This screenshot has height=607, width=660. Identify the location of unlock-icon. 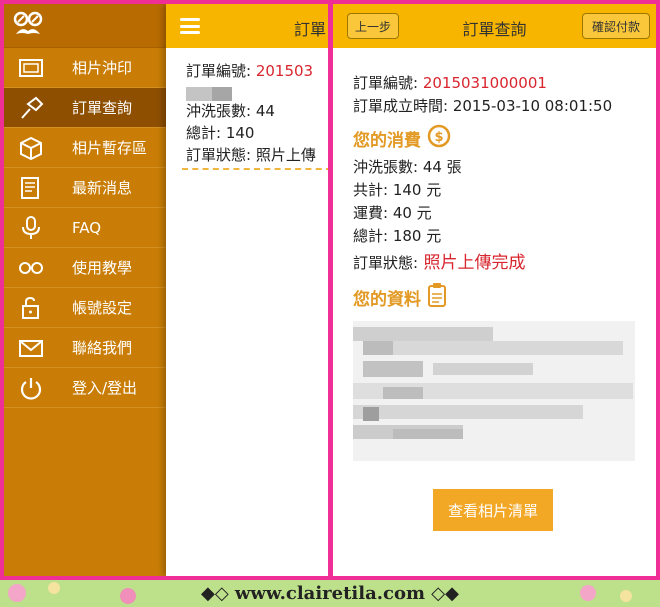
(31, 308).